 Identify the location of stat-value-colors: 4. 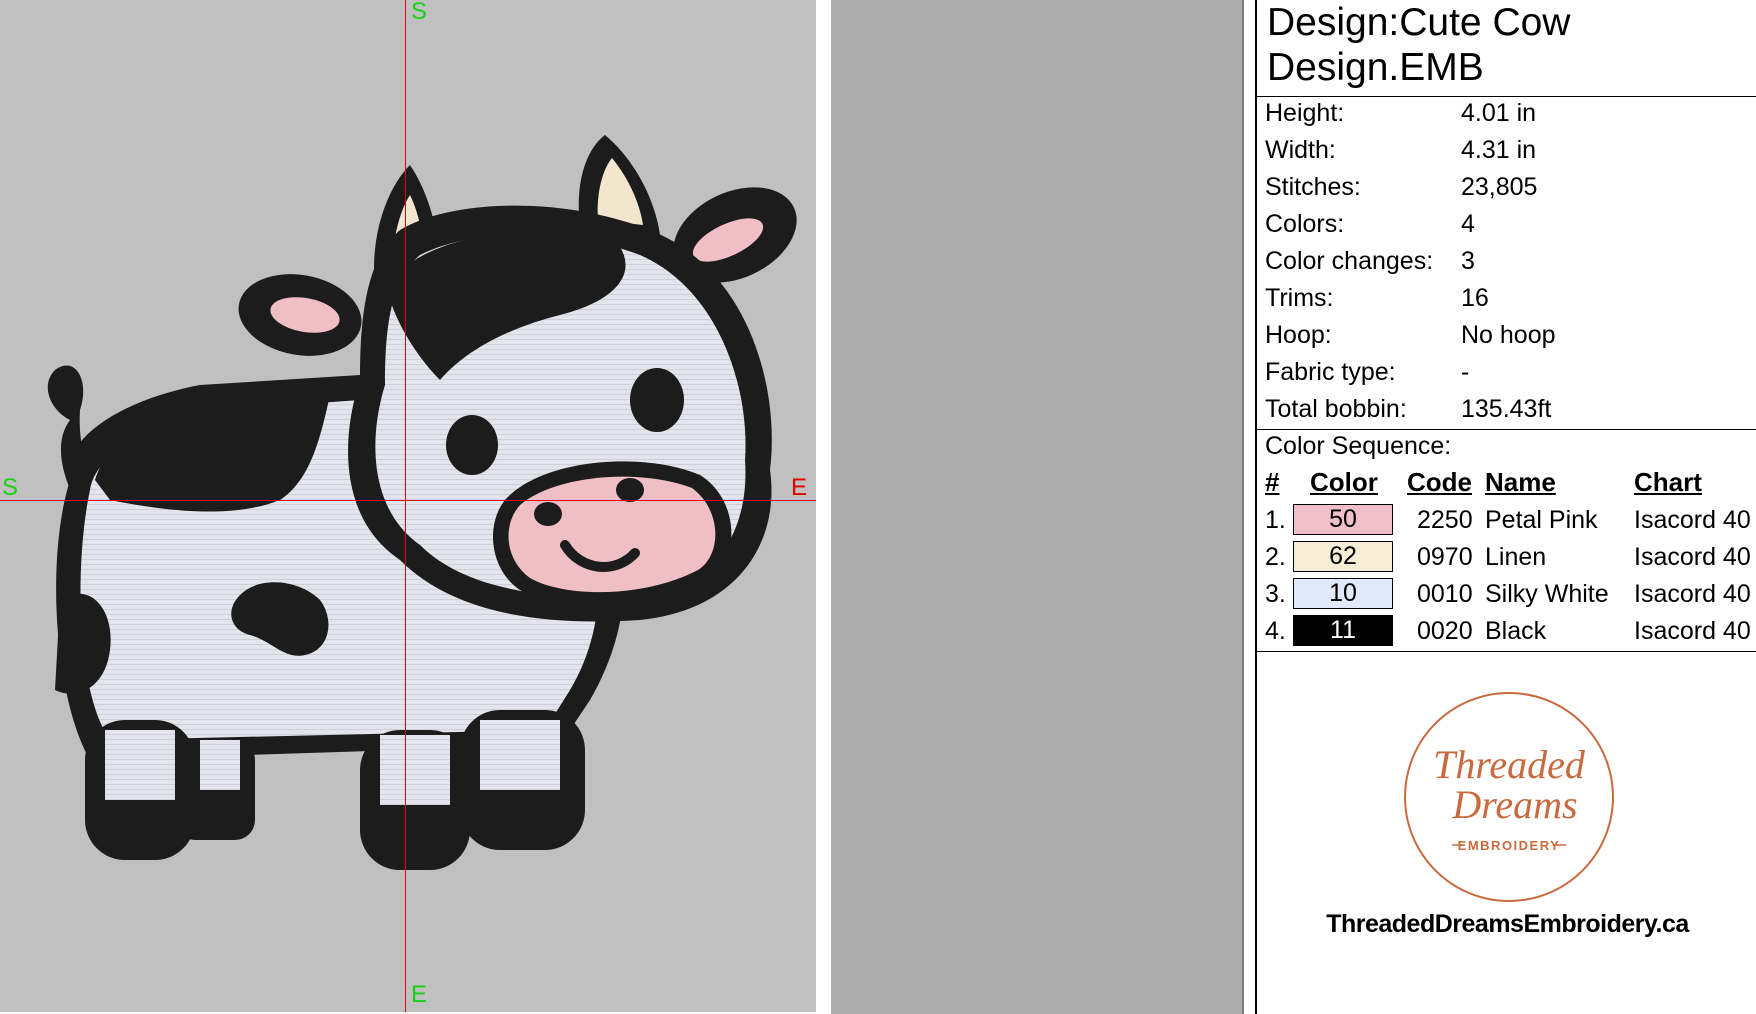
(1468, 224).